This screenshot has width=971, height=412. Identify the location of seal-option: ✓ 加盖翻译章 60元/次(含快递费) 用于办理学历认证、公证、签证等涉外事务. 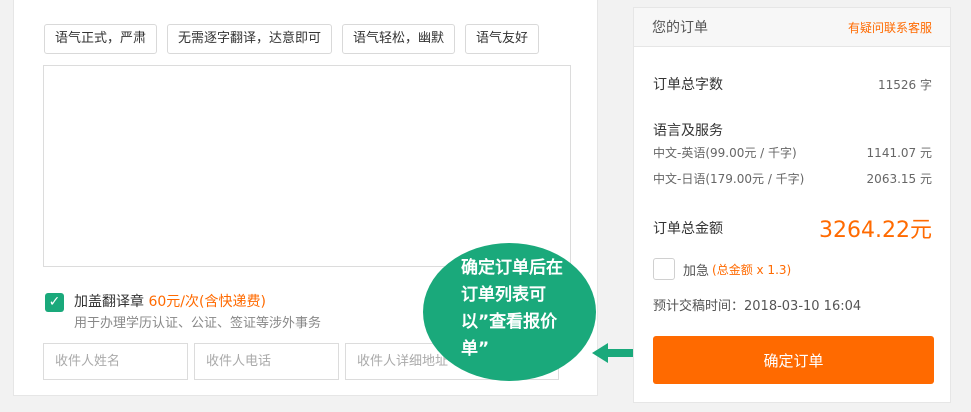
(183, 313).